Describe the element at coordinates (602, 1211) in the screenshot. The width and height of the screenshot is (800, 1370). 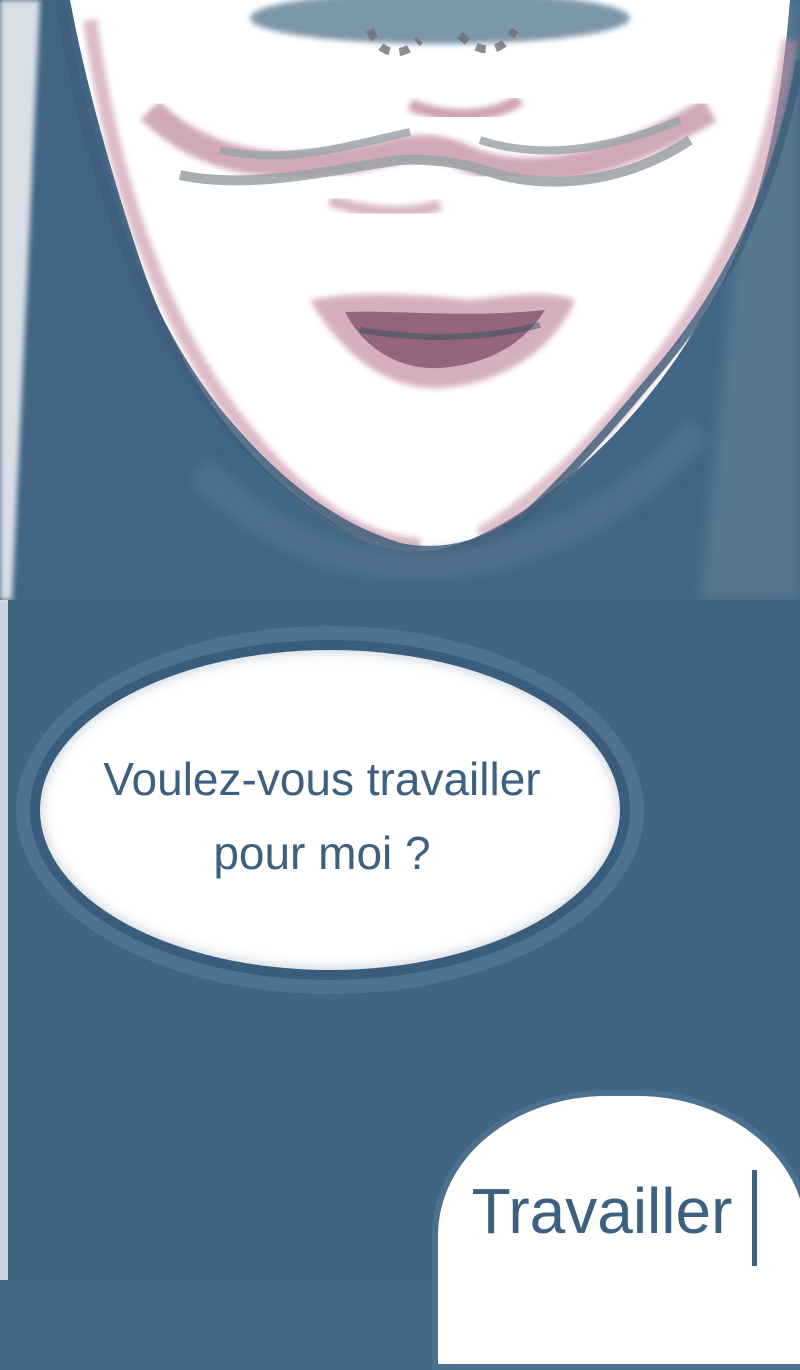
I see `choice-label: Travailler` at that location.